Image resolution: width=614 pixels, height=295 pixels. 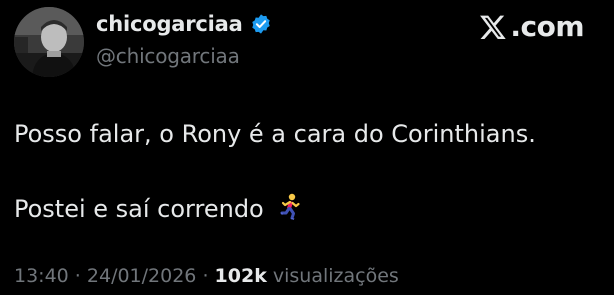 What do you see at coordinates (169, 24) in the screenshot?
I see `author-display-name: chicogarciaa` at bounding box center [169, 24].